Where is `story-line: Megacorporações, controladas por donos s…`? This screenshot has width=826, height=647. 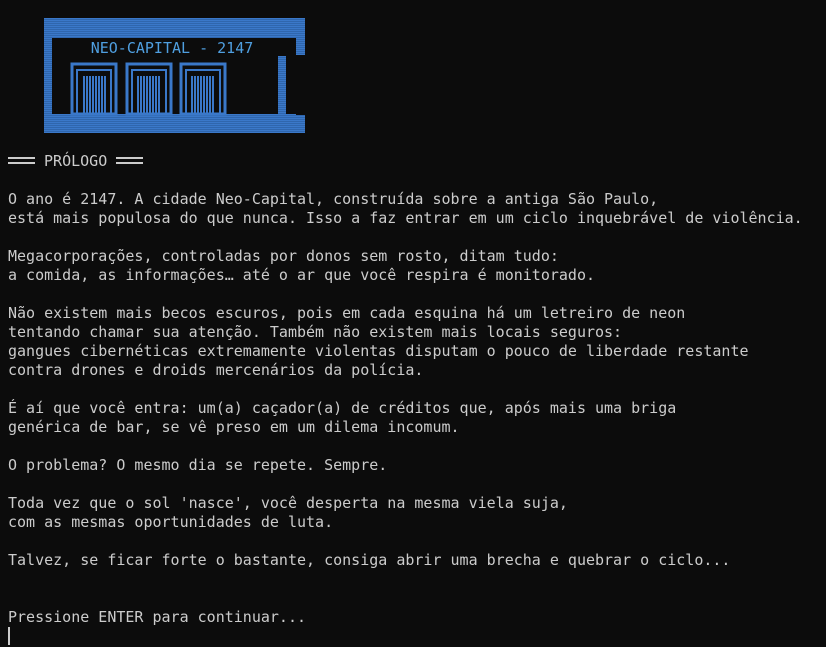 story-line: Megacorporações, controladas por donos s… is located at coordinates (283, 256).